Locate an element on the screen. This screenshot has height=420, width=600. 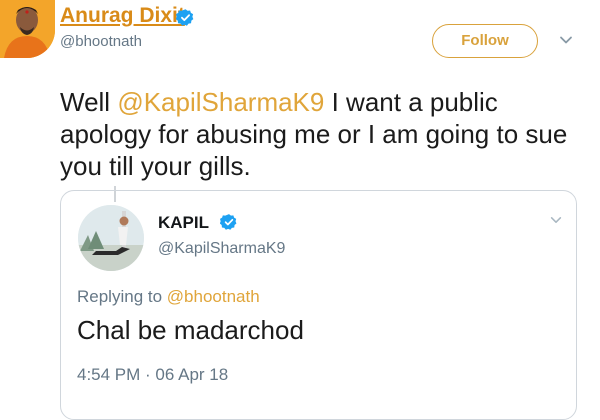
quoted-display-name: KAPIL is located at coordinates (183, 223).